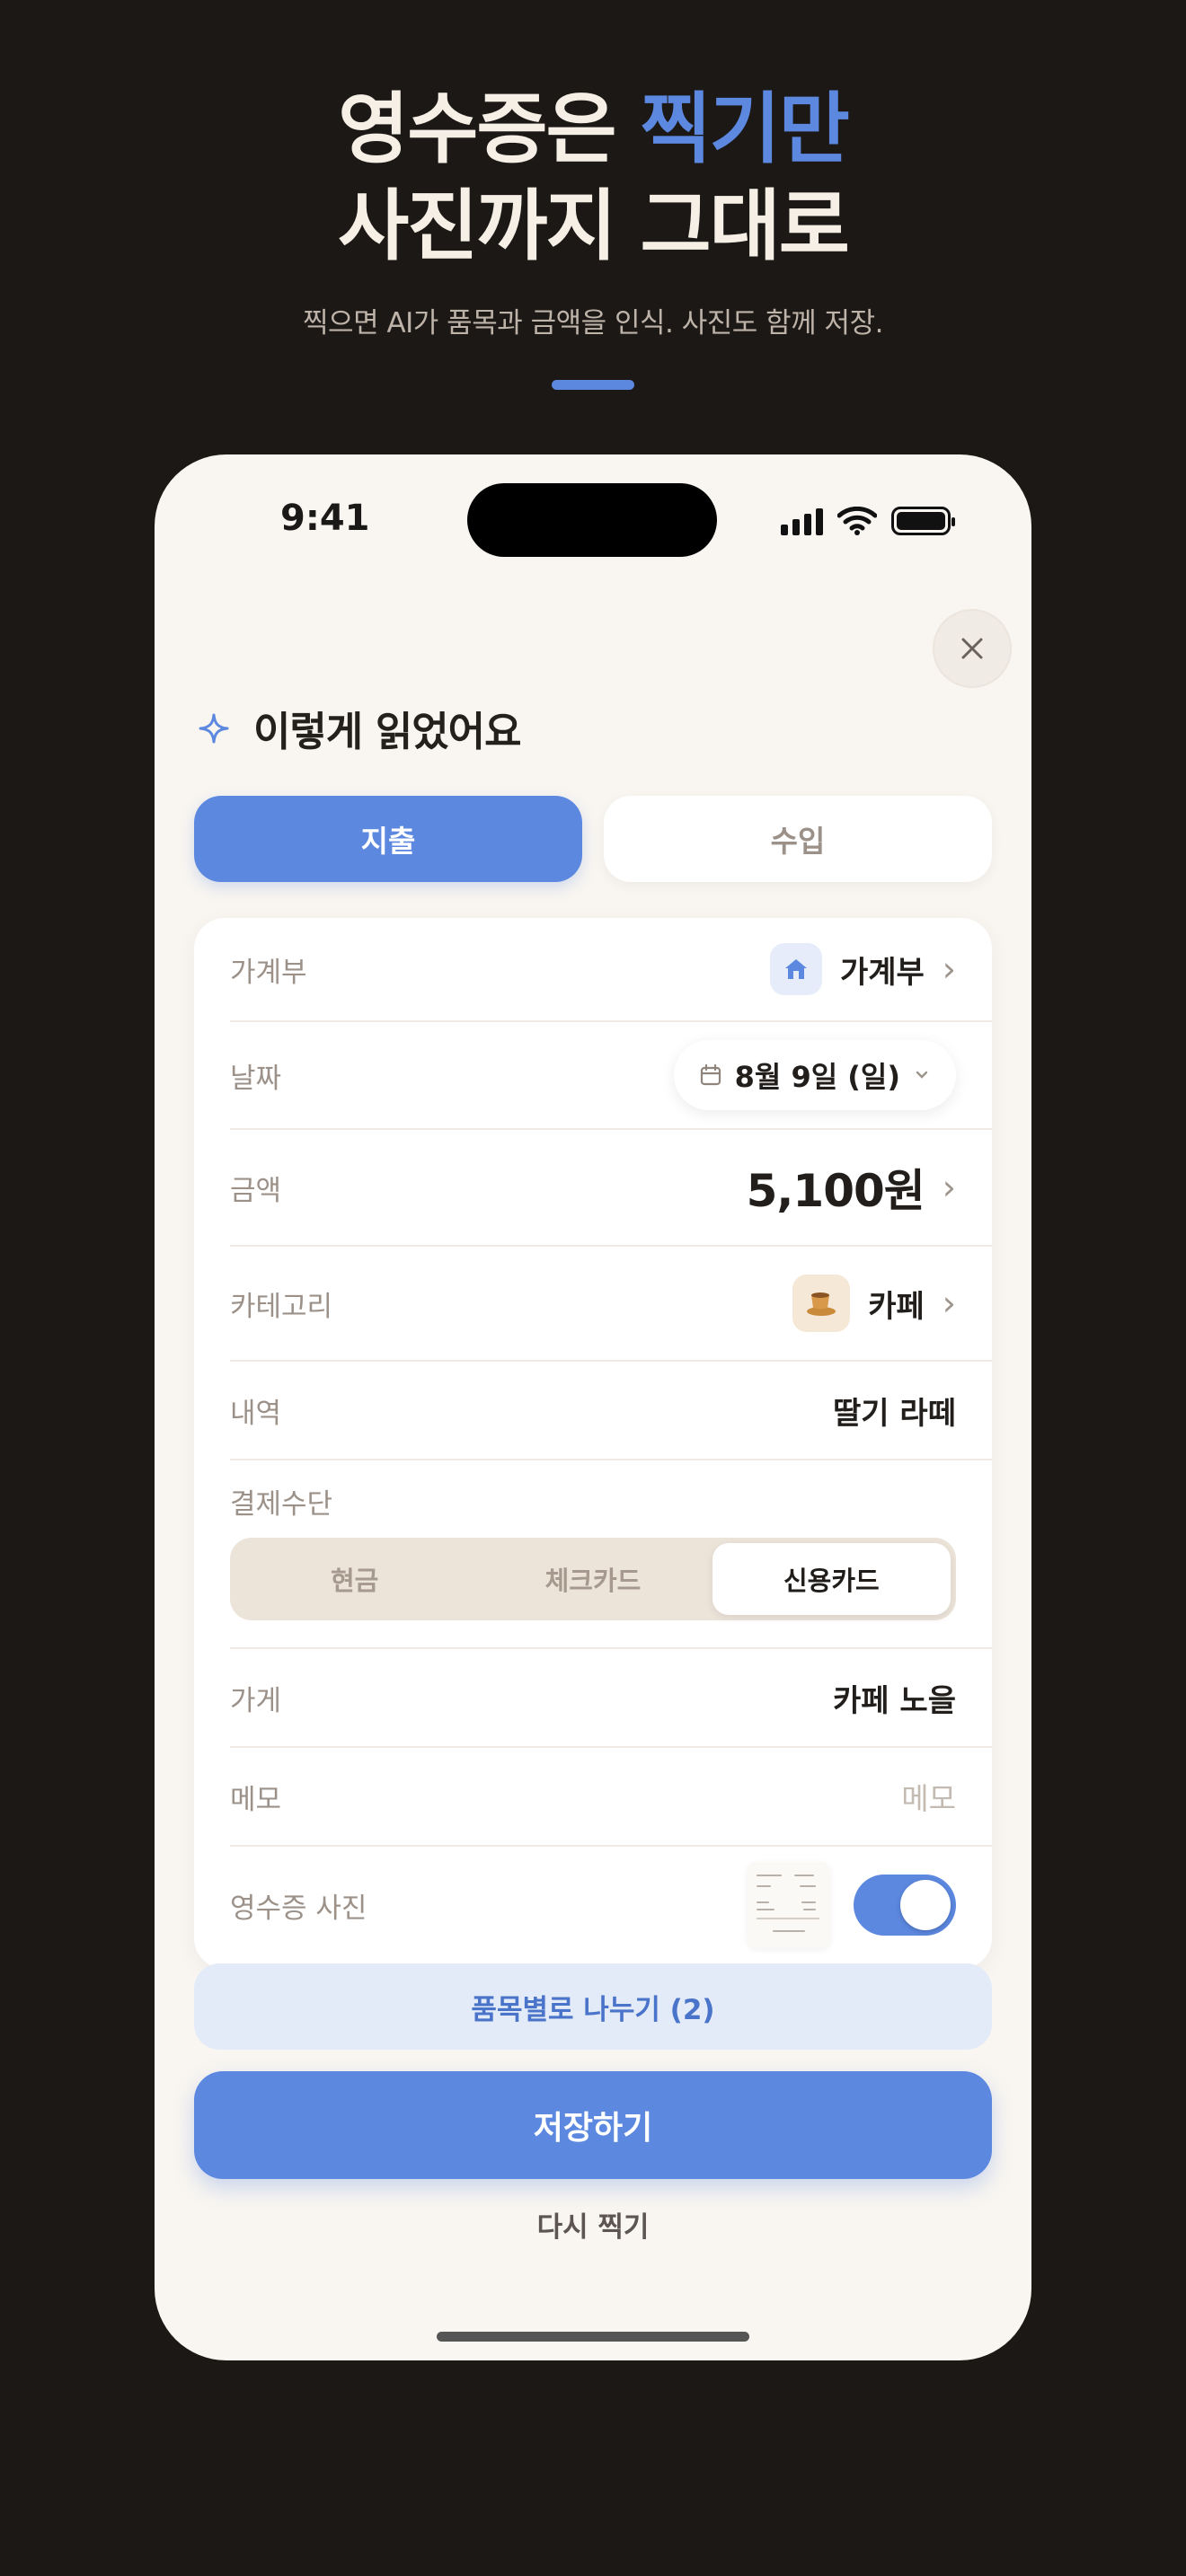  What do you see at coordinates (387, 731) in the screenshot?
I see `sheet-title: 이렇게 읽었어요` at bounding box center [387, 731].